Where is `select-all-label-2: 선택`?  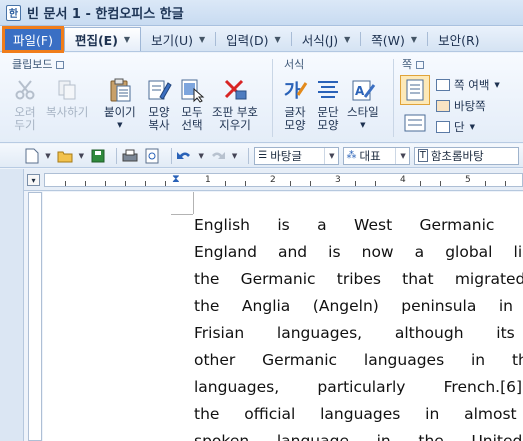 select-all-label-2: 선택 is located at coordinates (192, 125).